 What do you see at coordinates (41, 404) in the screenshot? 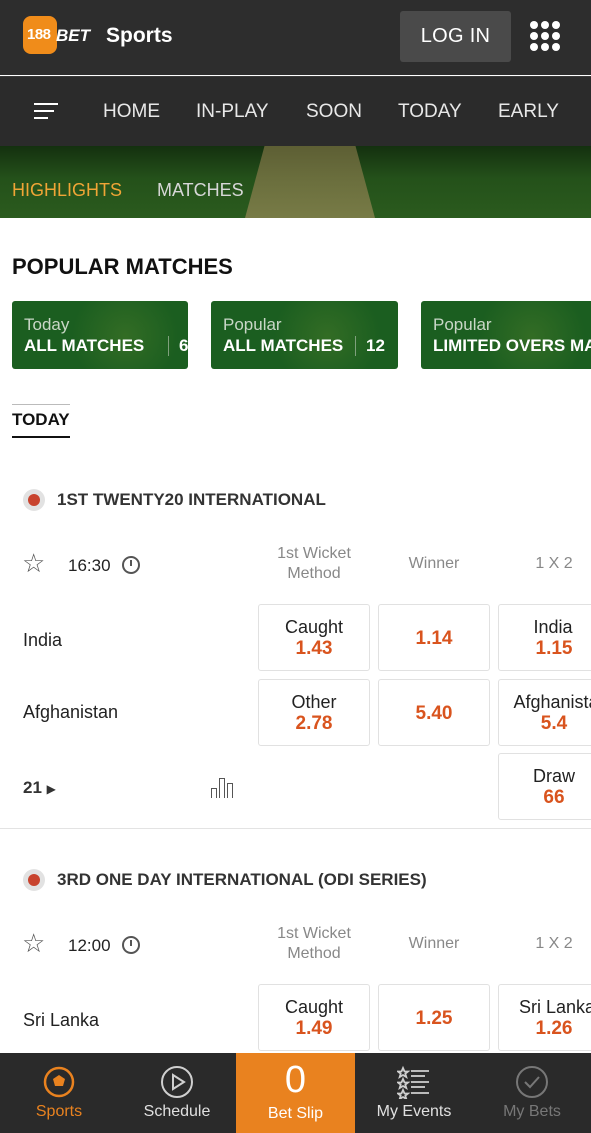
I see `today-tab-border` at bounding box center [41, 404].